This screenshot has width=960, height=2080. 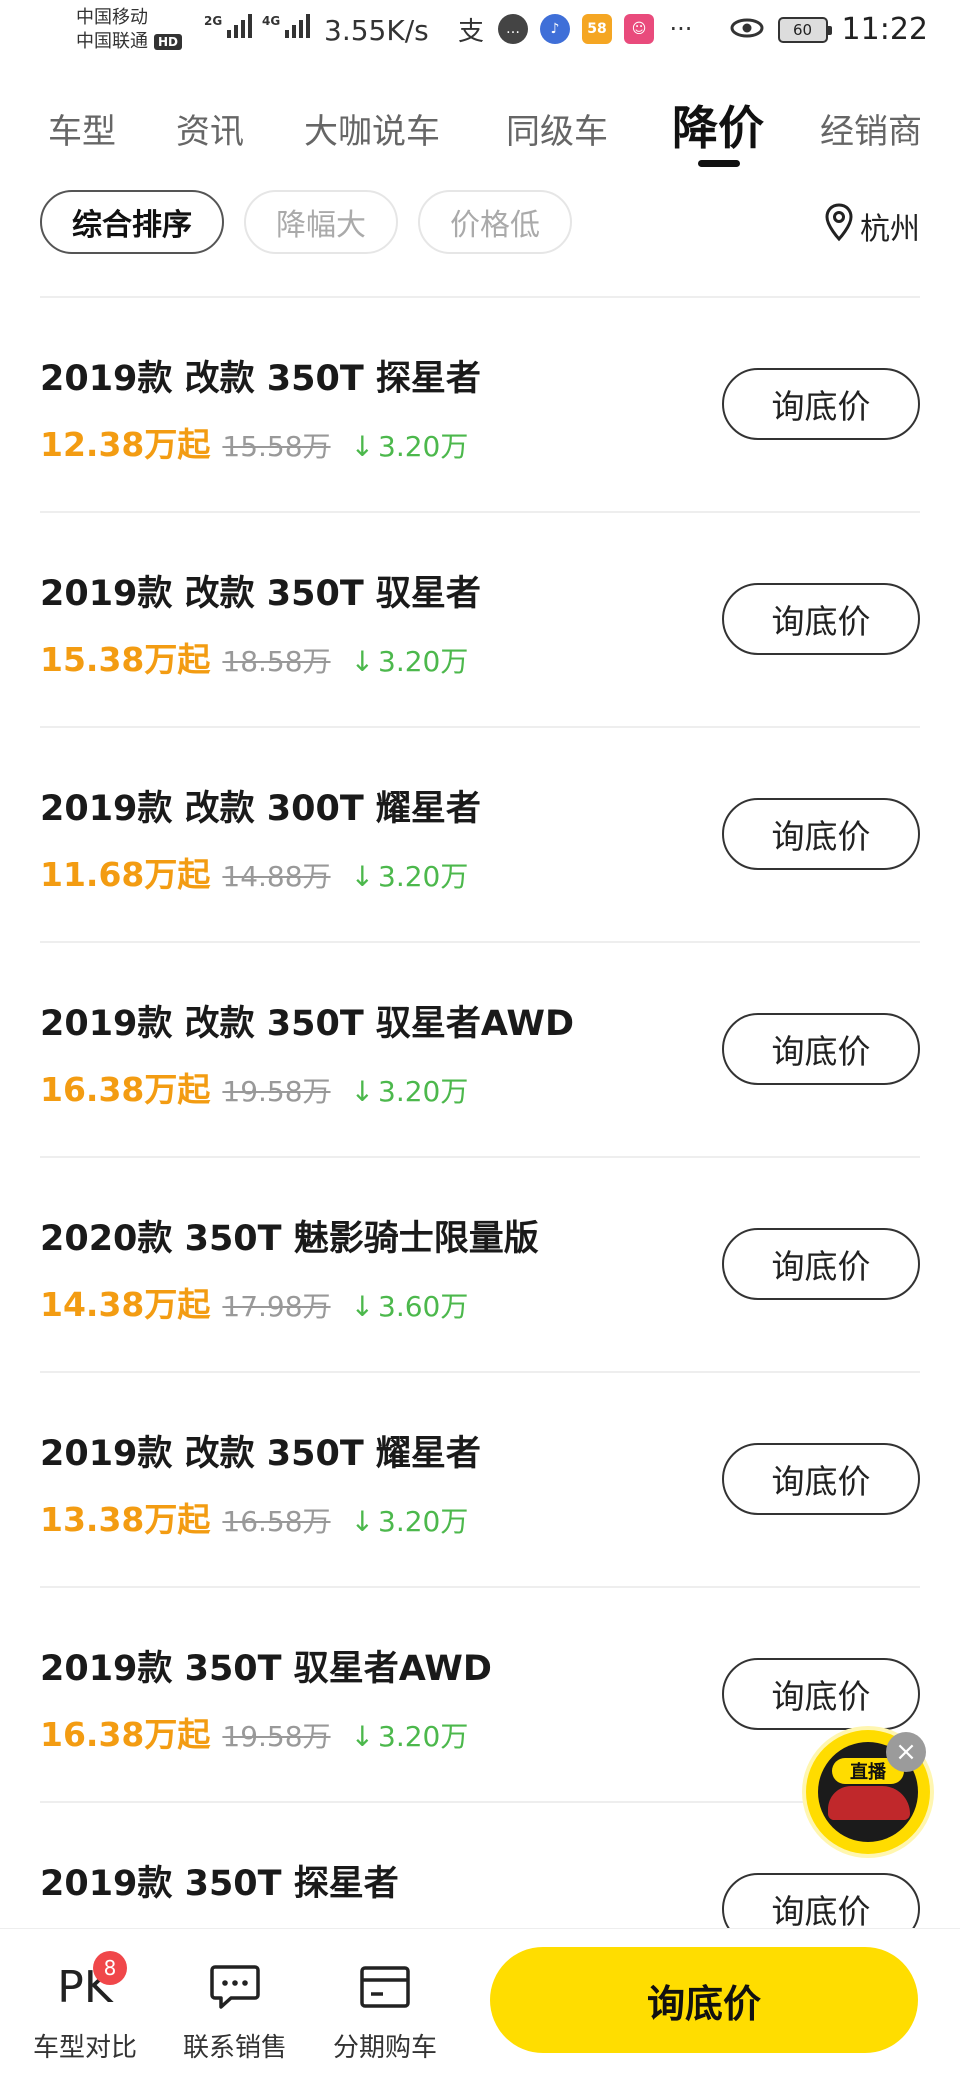 I want to click on original-price: 19.58万, so click(x=276, y=1736).